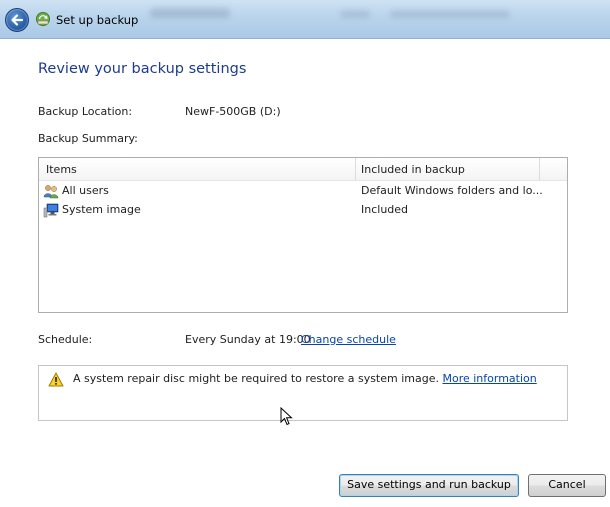 Image resolution: width=610 pixels, height=507 pixels. I want to click on warning-icon, so click(56, 379).